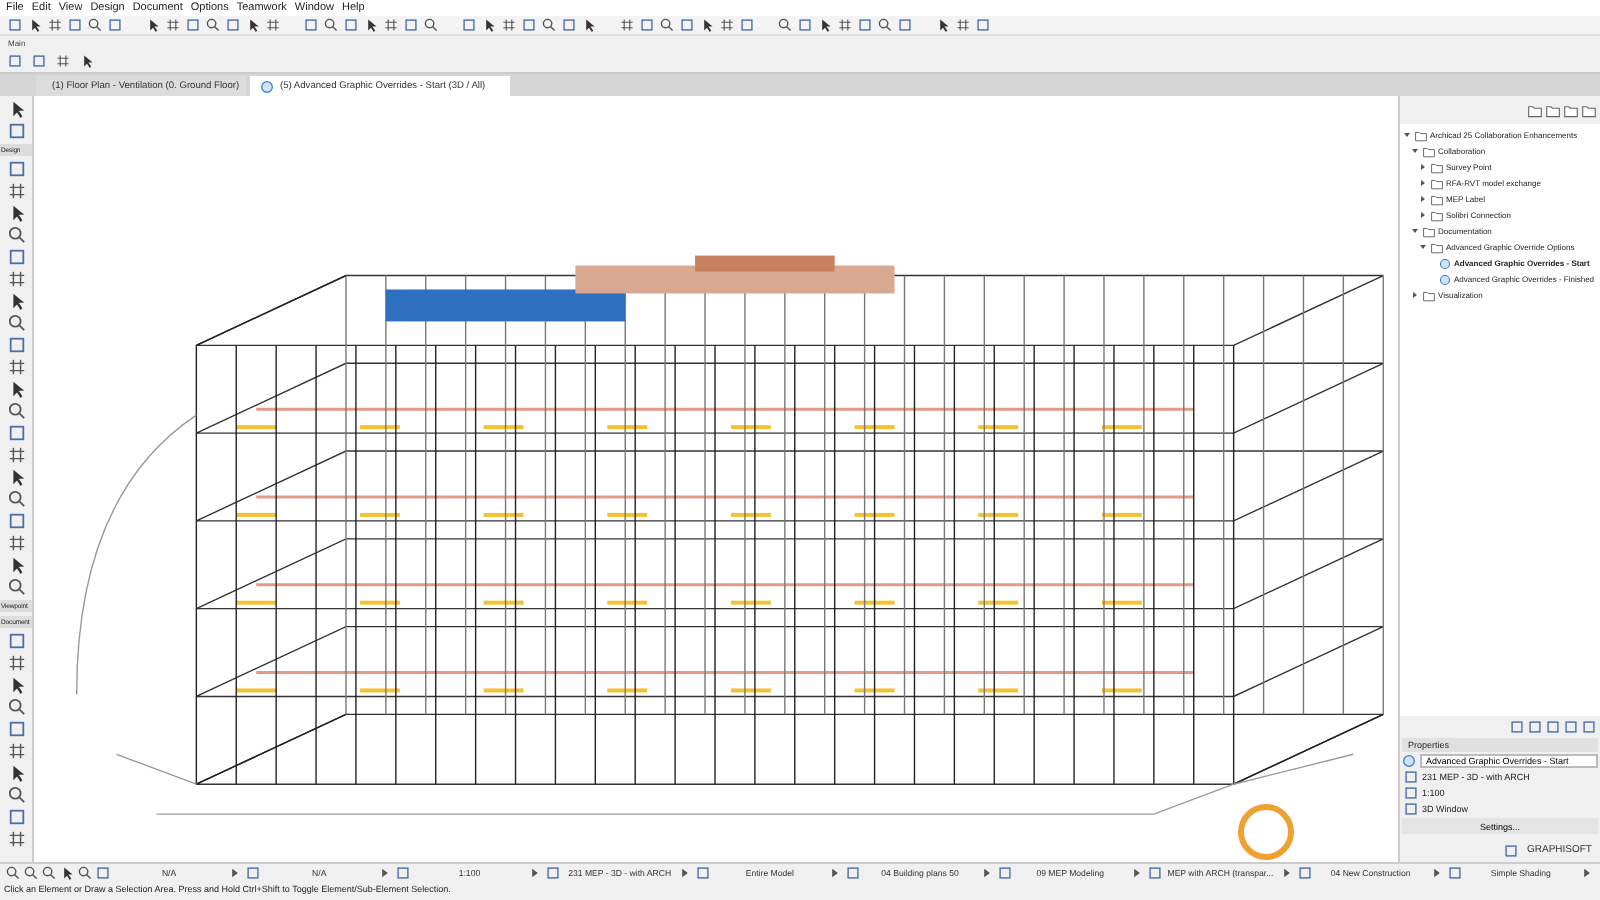 This screenshot has width=1600, height=900. What do you see at coordinates (16, 109) in the screenshot?
I see `arrow-icon` at bounding box center [16, 109].